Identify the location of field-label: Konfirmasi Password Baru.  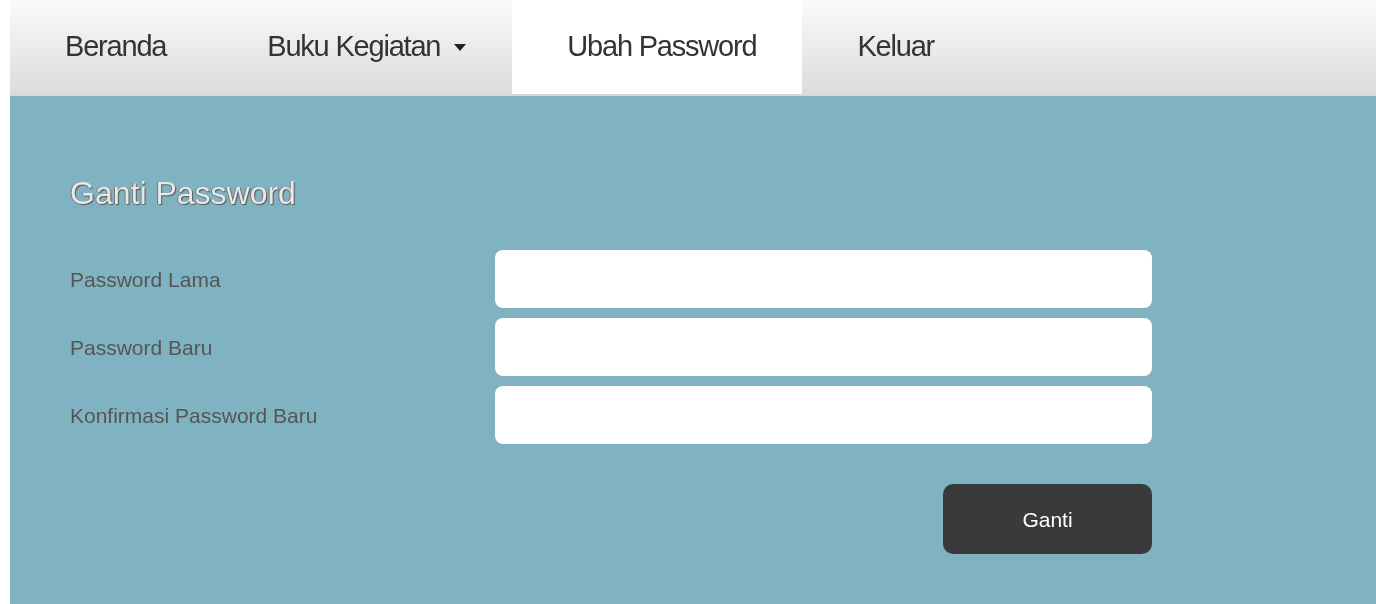
(194, 415).